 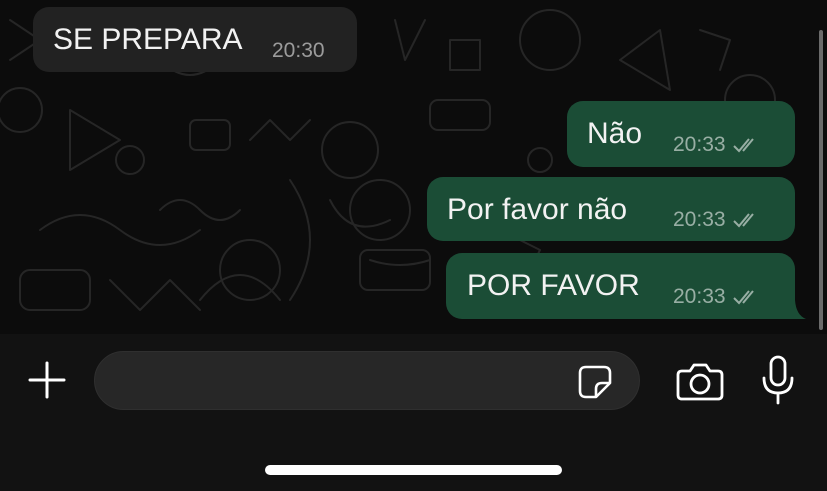 I want to click on camera-icon, so click(x=700, y=382).